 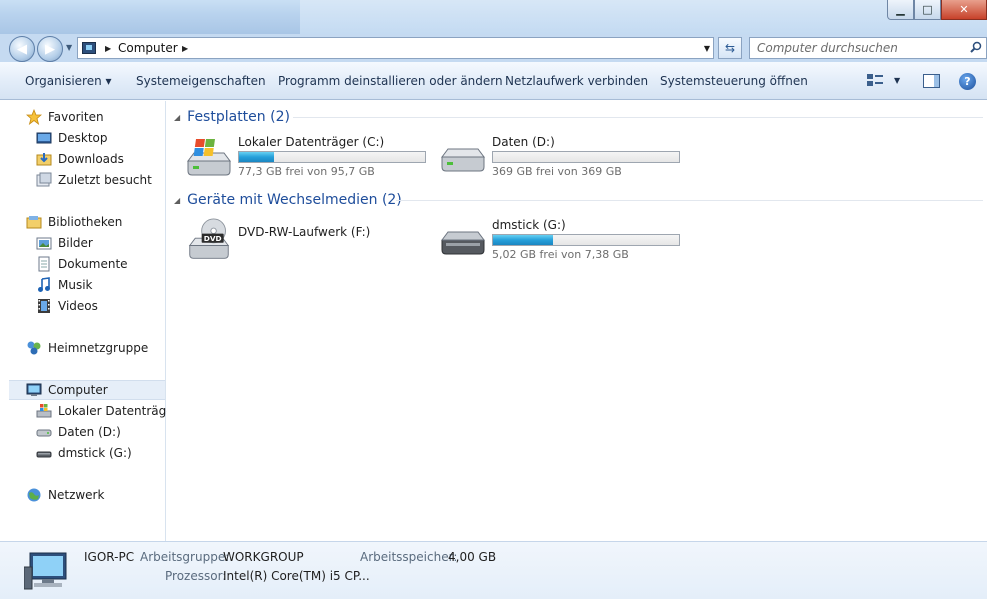 I want to click on group-title: Festplatten (2), so click(x=238, y=117).